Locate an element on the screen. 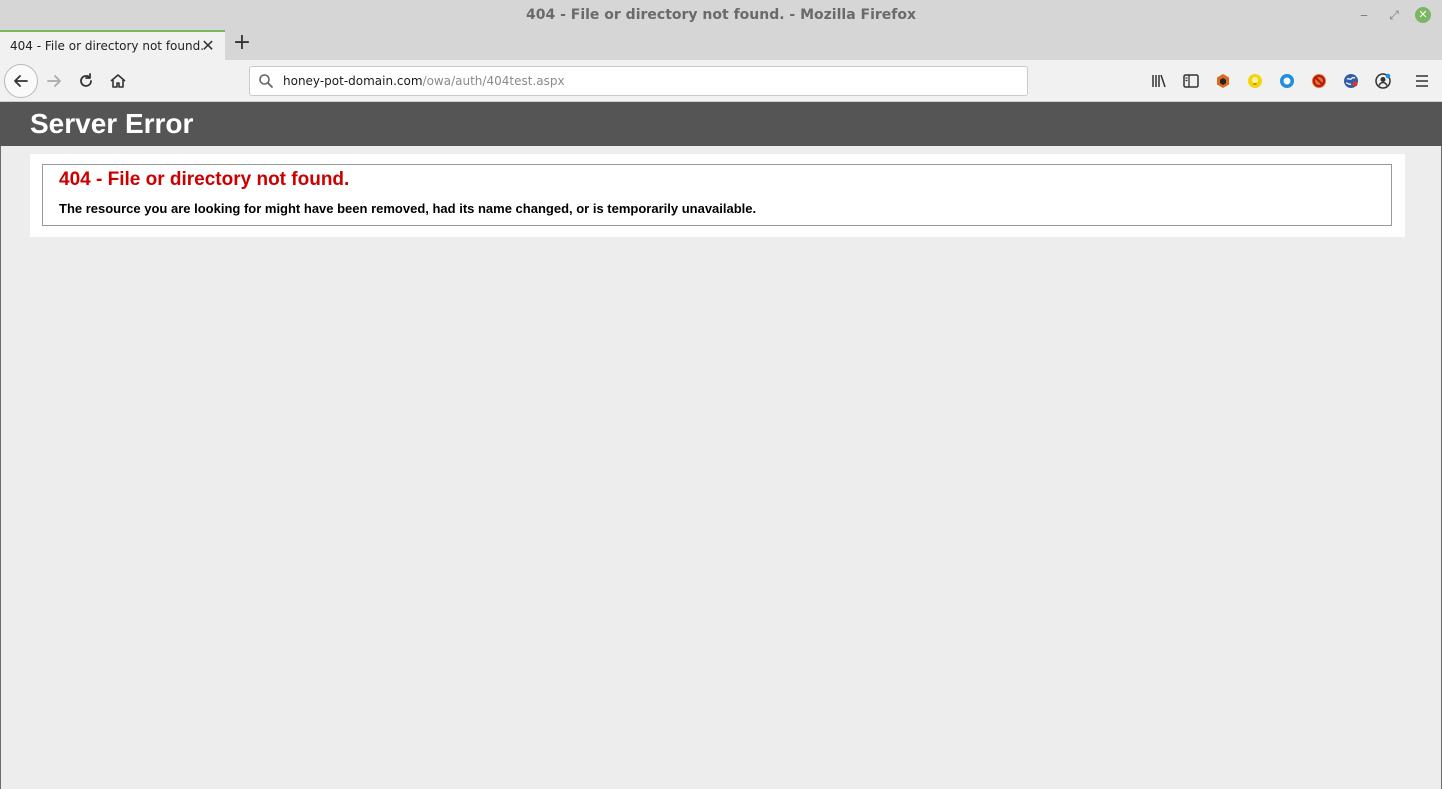  sidebar-icon is located at coordinates (1191, 81).